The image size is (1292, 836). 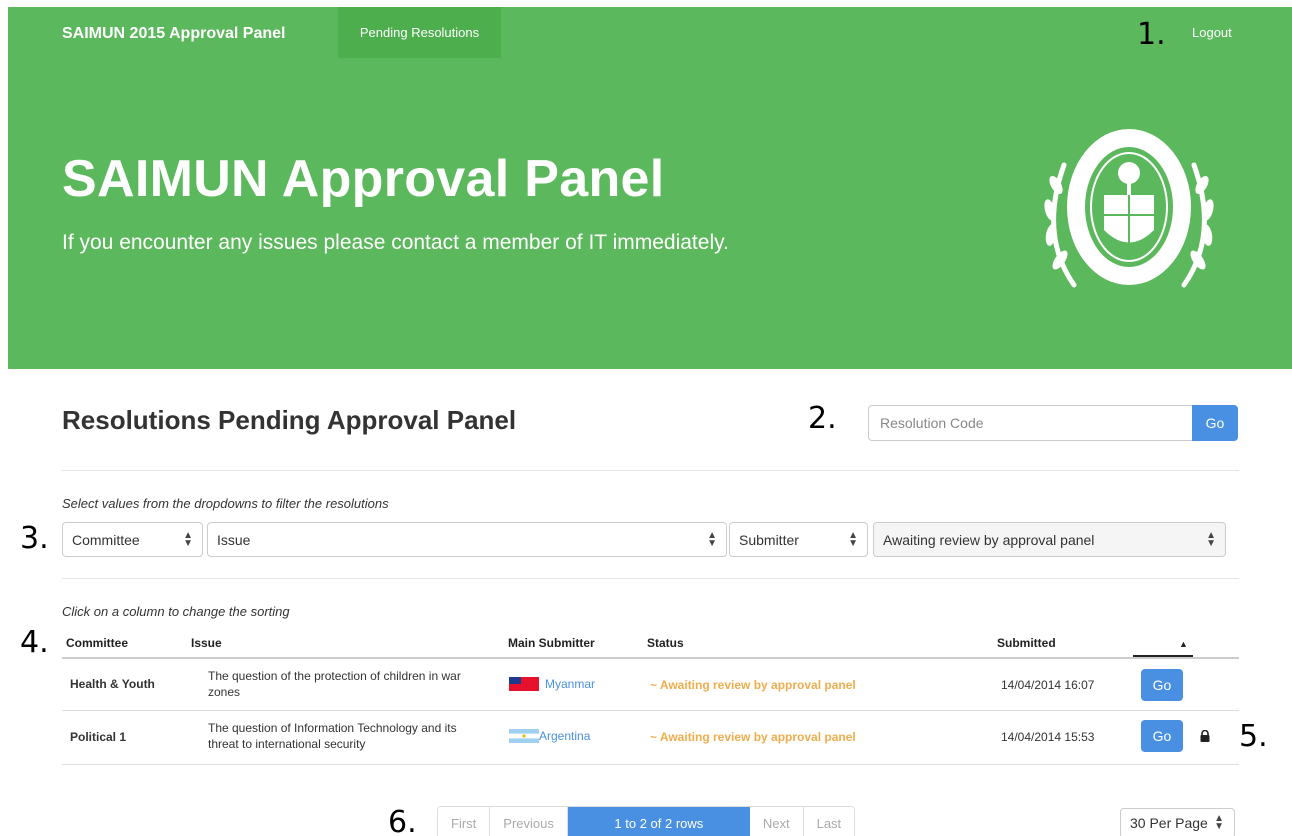 I want to click on row-committee: Health & Youth, so click(x=112, y=684).